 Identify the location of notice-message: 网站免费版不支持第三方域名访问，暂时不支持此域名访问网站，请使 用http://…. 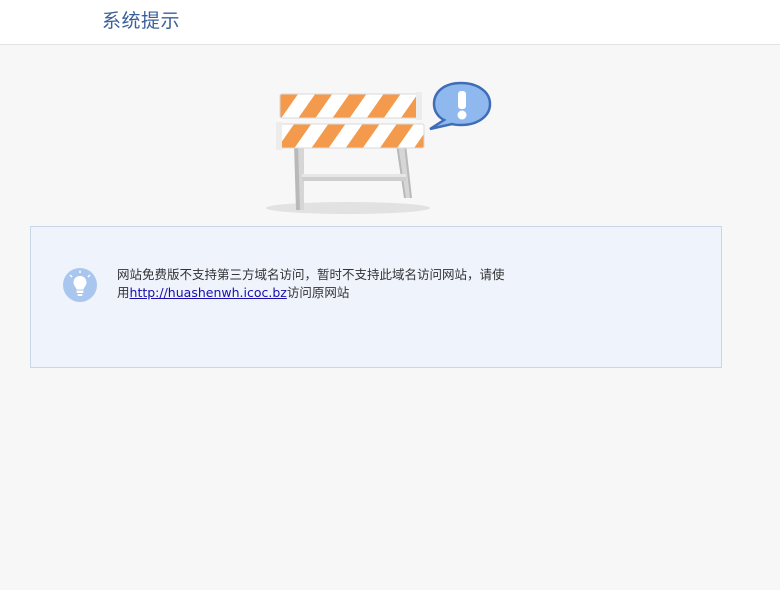
(342, 284).